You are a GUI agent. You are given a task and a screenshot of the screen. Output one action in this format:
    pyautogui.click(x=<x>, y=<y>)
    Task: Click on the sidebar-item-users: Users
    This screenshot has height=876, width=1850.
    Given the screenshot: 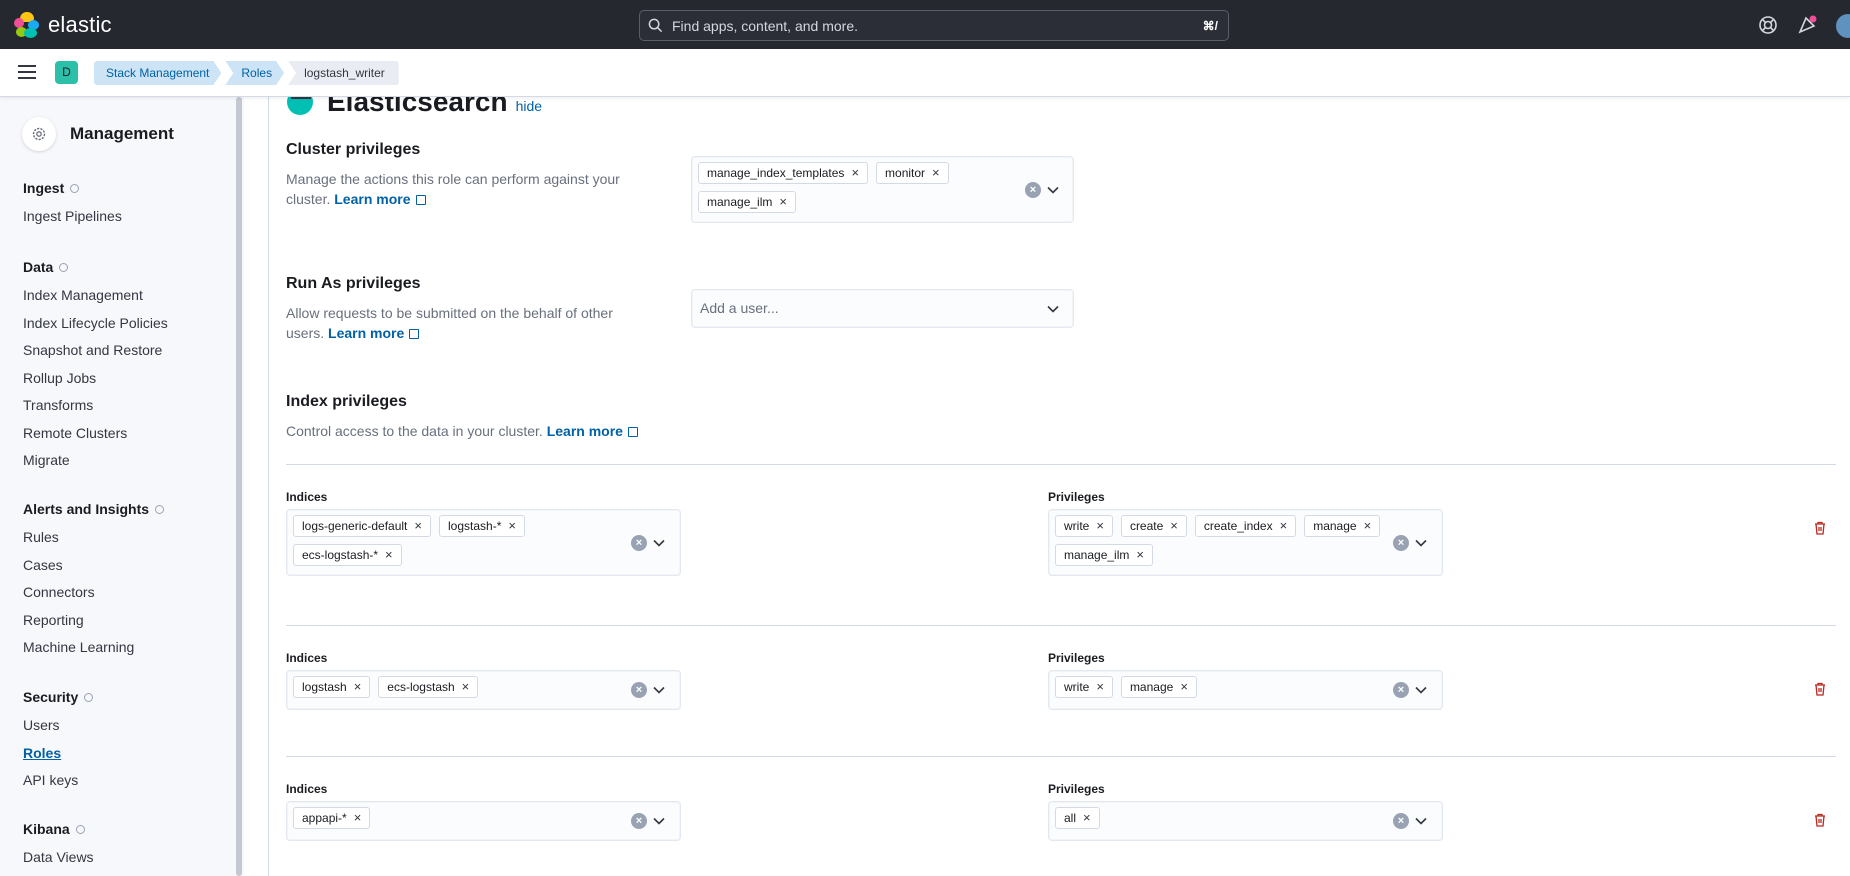 What is the action you would take?
    pyautogui.click(x=58, y=726)
    